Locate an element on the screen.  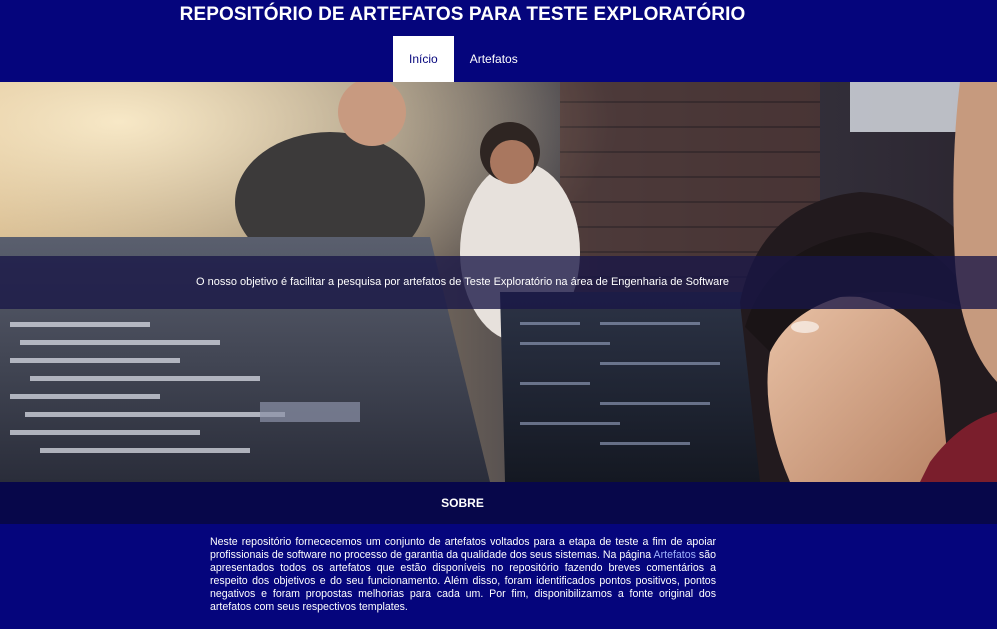
main-nav: Início Artefatos is located at coordinates (463, 59).